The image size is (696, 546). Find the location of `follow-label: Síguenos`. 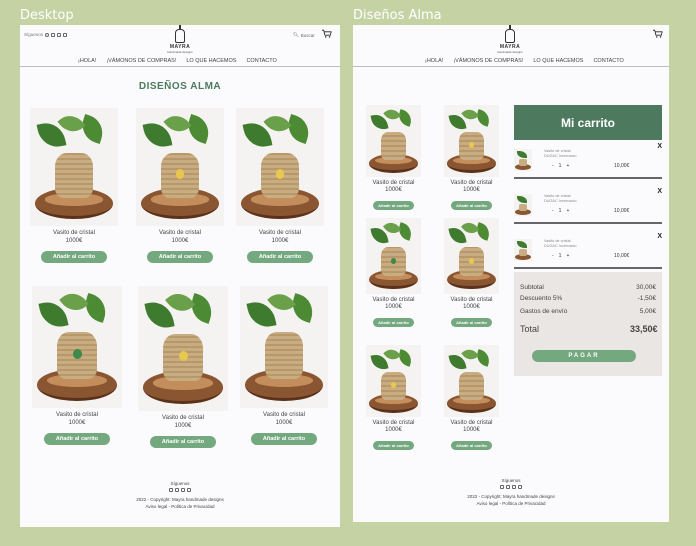

follow-label: Síguenos is located at coordinates (34, 34).